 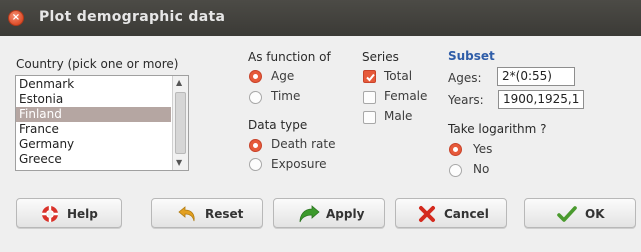 What do you see at coordinates (455, 149) in the screenshot?
I see `radio-log-yes` at bounding box center [455, 149].